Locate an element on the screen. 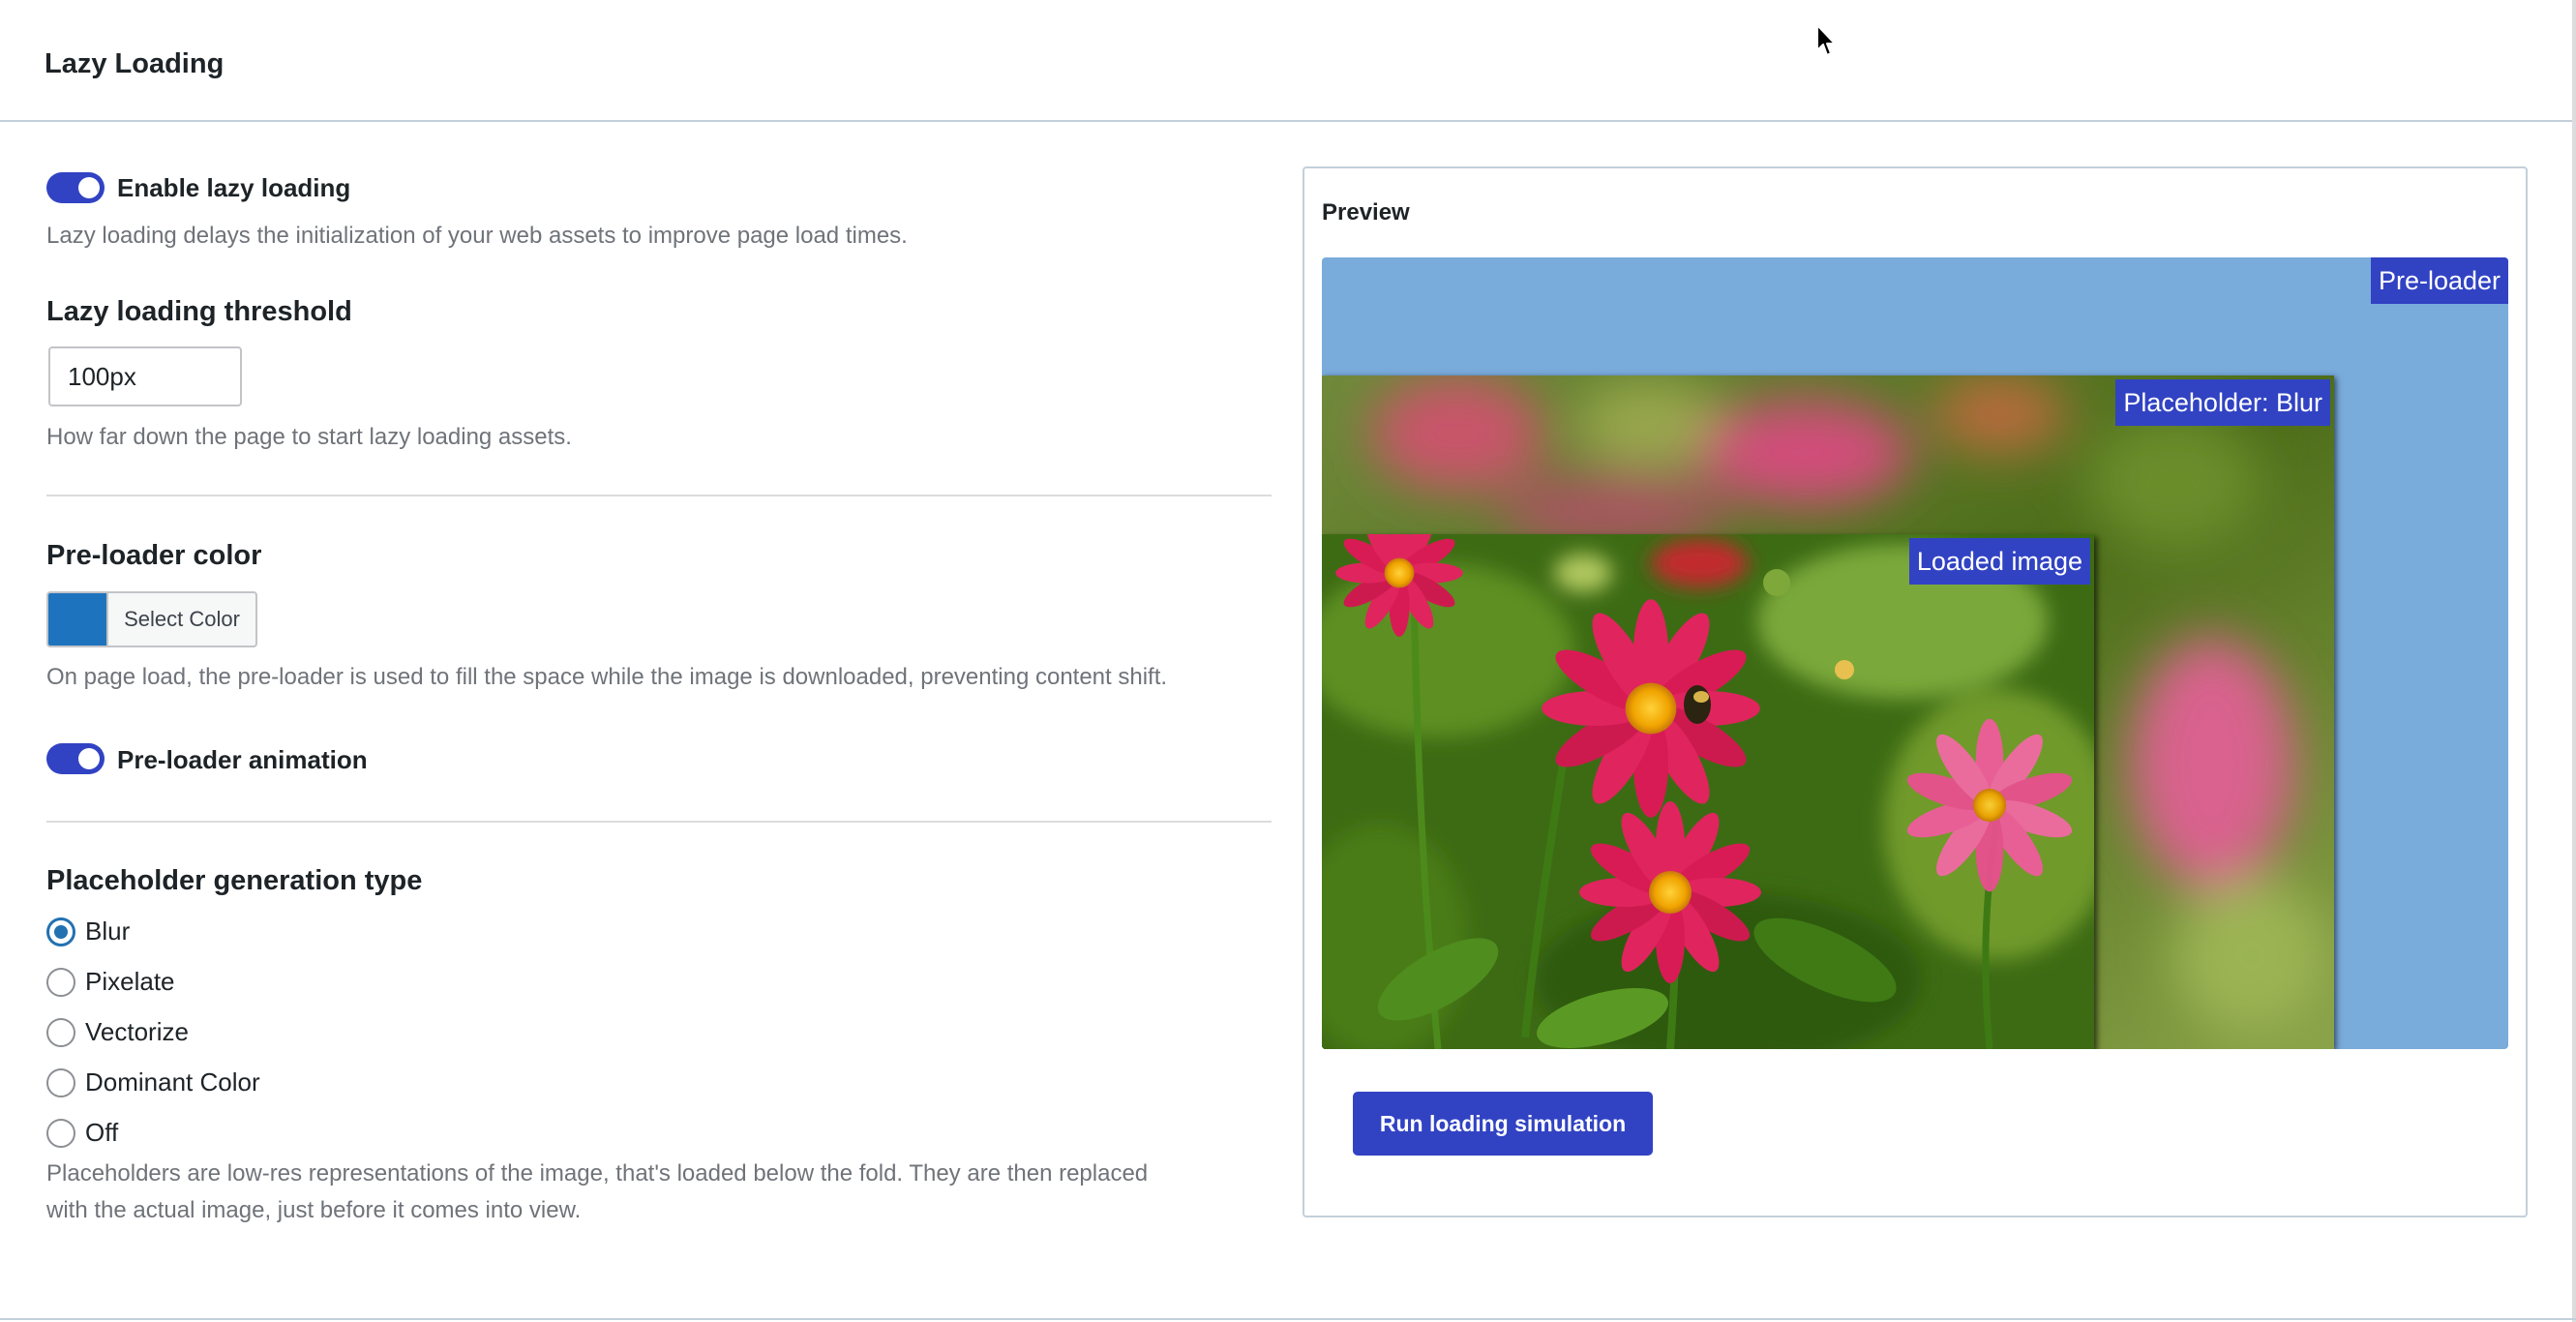  enable-lazy-loading-label: Enable lazy loading is located at coordinates (234, 188).